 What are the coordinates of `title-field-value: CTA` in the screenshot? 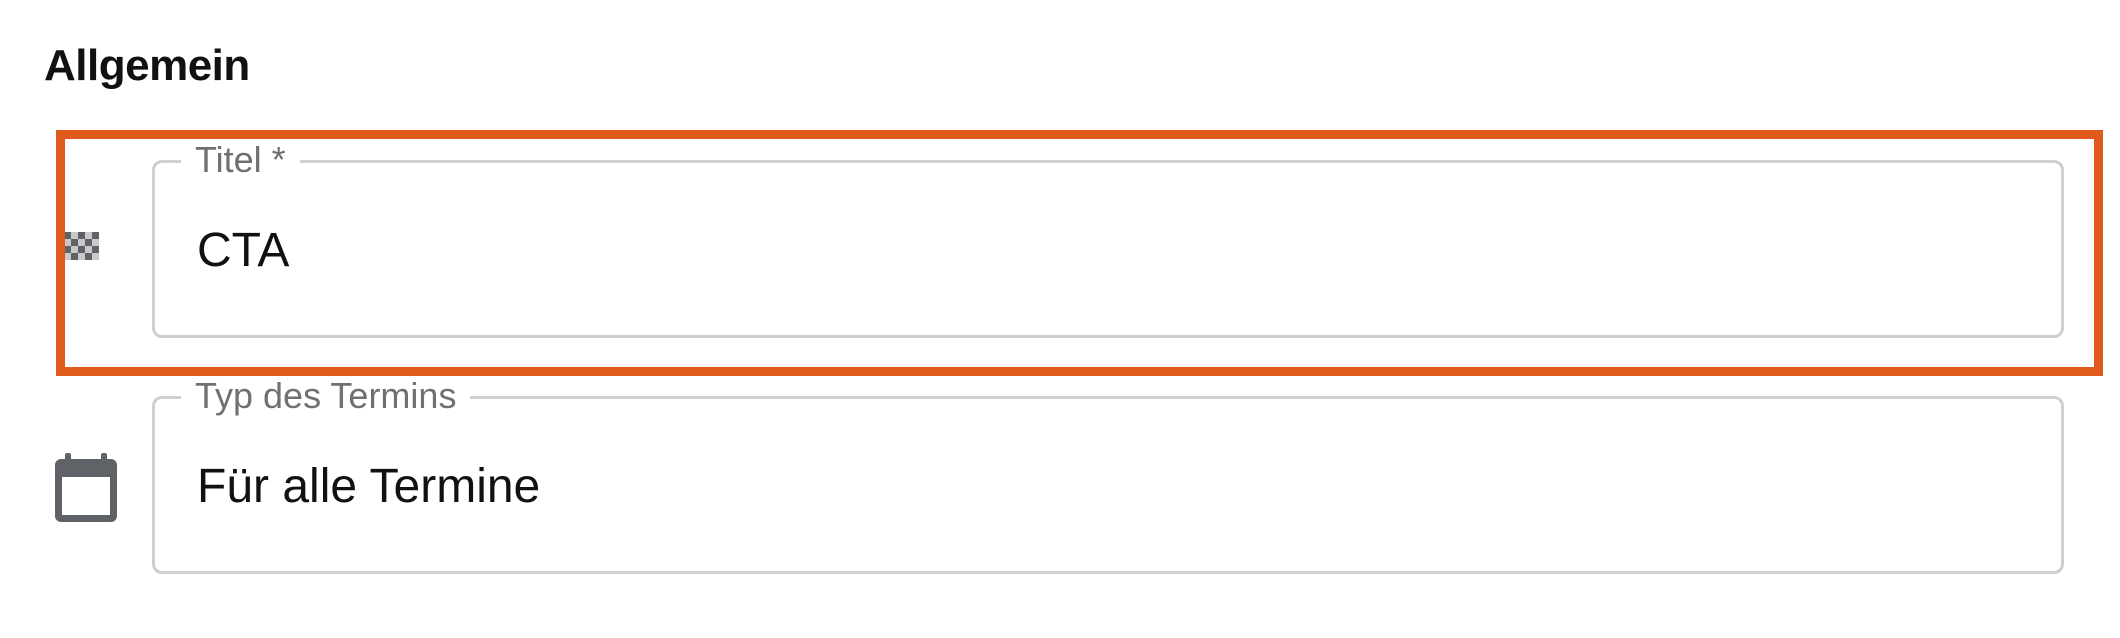 It's located at (243, 250).